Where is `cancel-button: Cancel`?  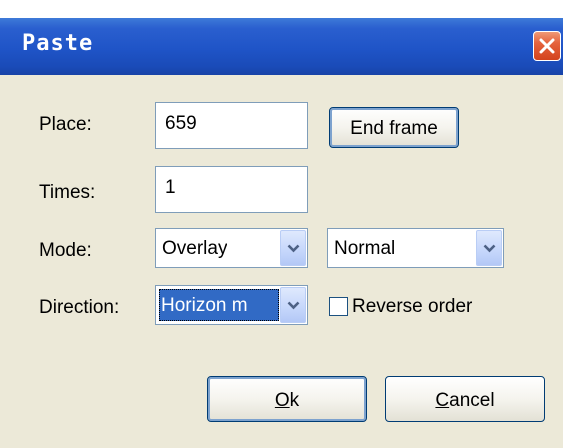 cancel-button: Cancel is located at coordinates (465, 399).